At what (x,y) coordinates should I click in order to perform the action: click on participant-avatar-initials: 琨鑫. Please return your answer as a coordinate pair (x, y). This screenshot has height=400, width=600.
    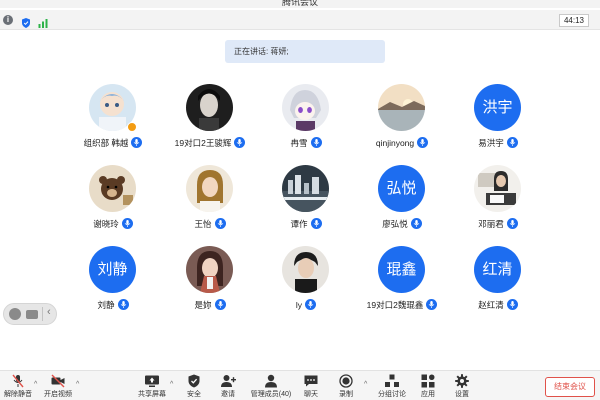
    Looking at the image, I should click on (401, 269).